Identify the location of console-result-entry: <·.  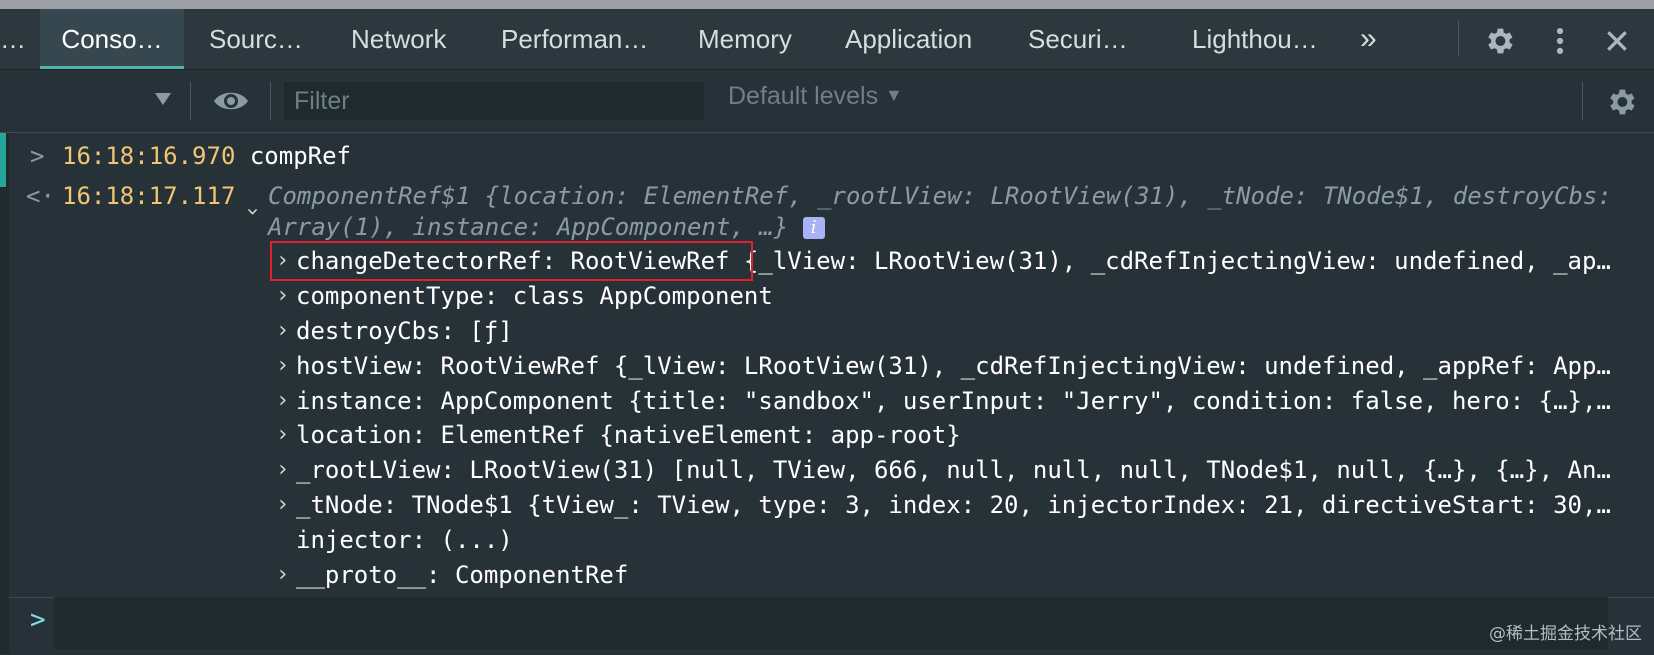
(40, 196).